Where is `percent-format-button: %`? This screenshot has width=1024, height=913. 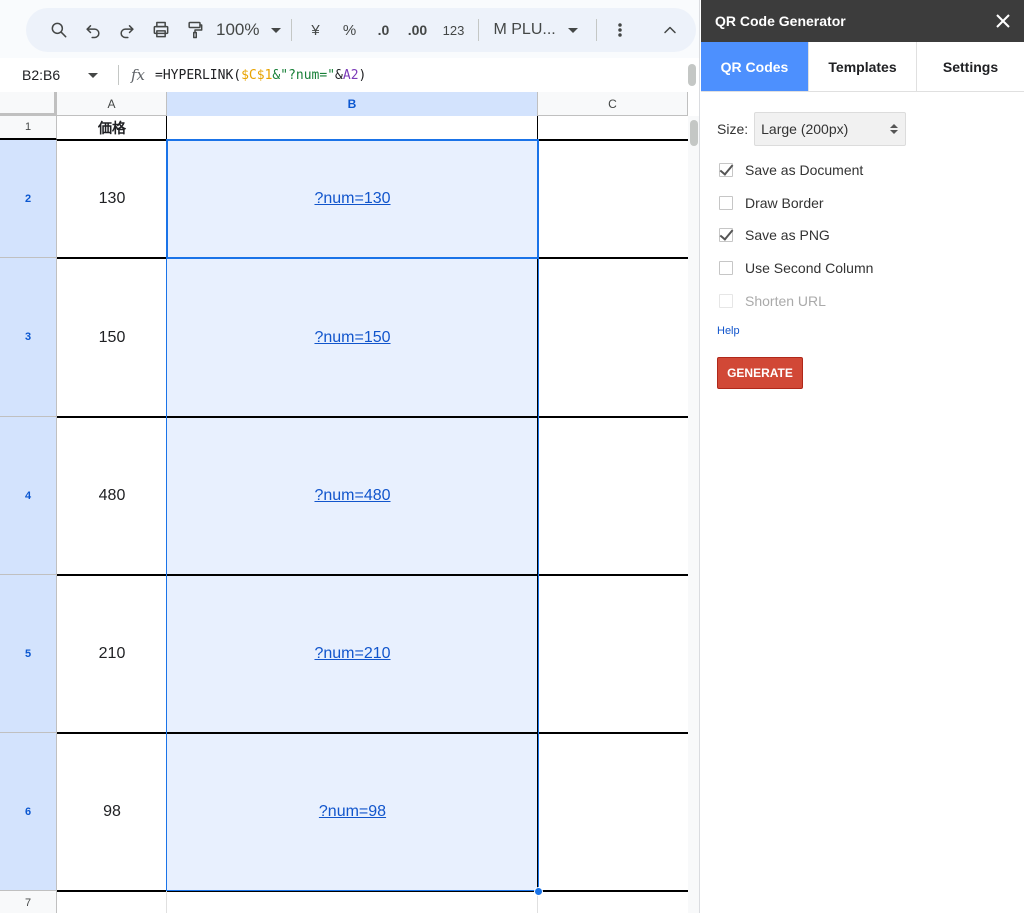
percent-format-button: % is located at coordinates (349, 30).